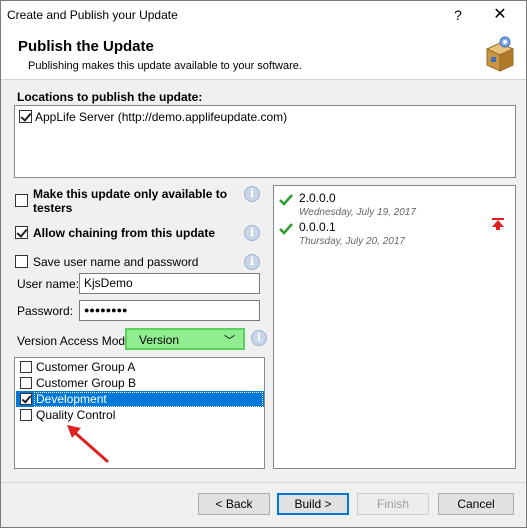 The width and height of the screenshot is (527, 528). Describe the element at coordinates (110, 97) in the screenshot. I see `locations-label: Locations to publish the update:` at that location.